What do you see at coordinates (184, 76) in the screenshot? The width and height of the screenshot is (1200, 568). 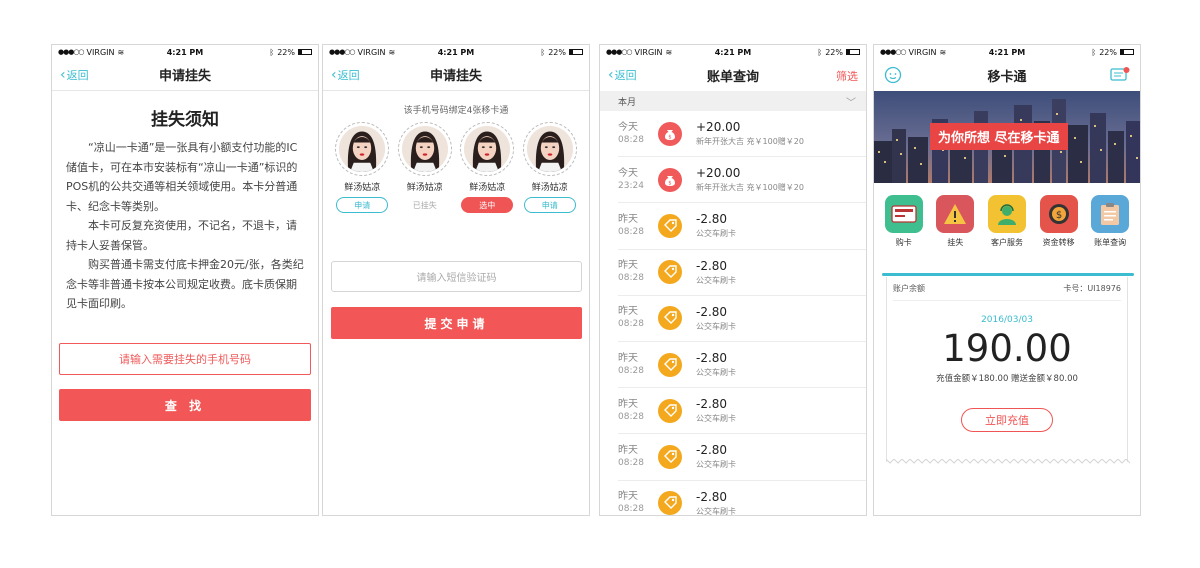 I see `page-title: 申请挂失` at bounding box center [184, 76].